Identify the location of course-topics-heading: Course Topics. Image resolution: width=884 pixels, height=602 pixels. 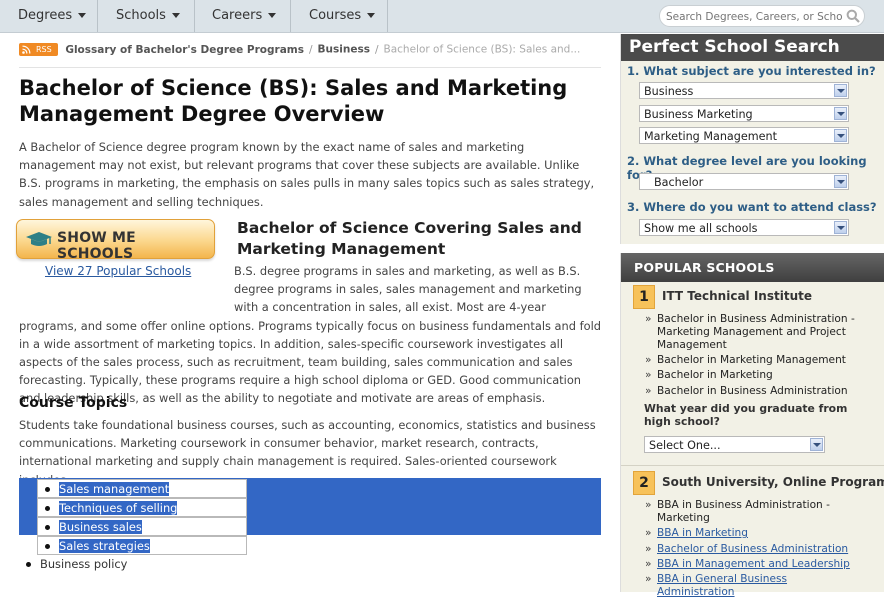
(73, 403).